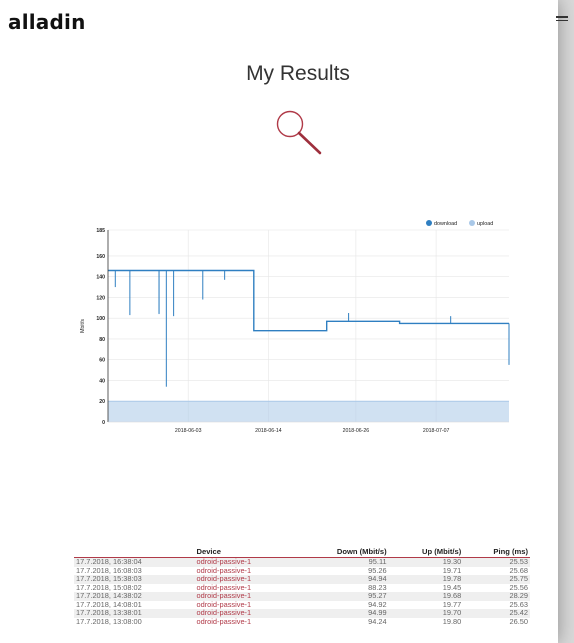 Image resolution: width=574 pixels, height=643 pixels. What do you see at coordinates (298, 73) in the screenshot?
I see `page-title: My Results` at bounding box center [298, 73].